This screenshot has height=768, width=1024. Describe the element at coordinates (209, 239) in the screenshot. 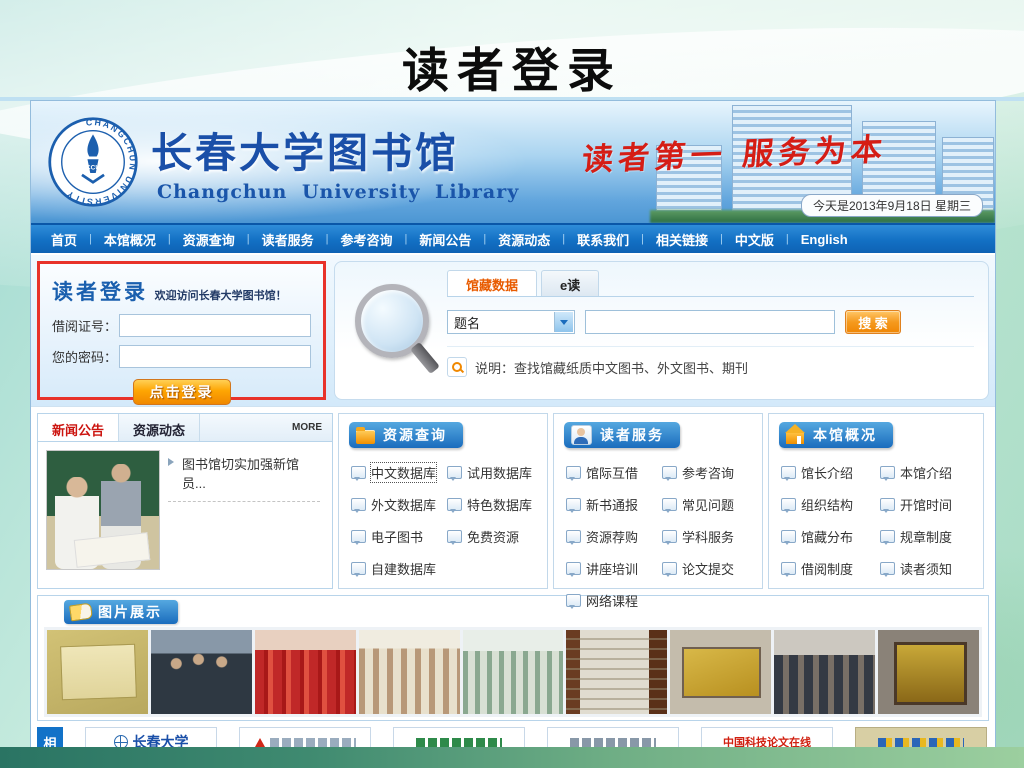

I see `nav-item-3: 资源查询` at that location.